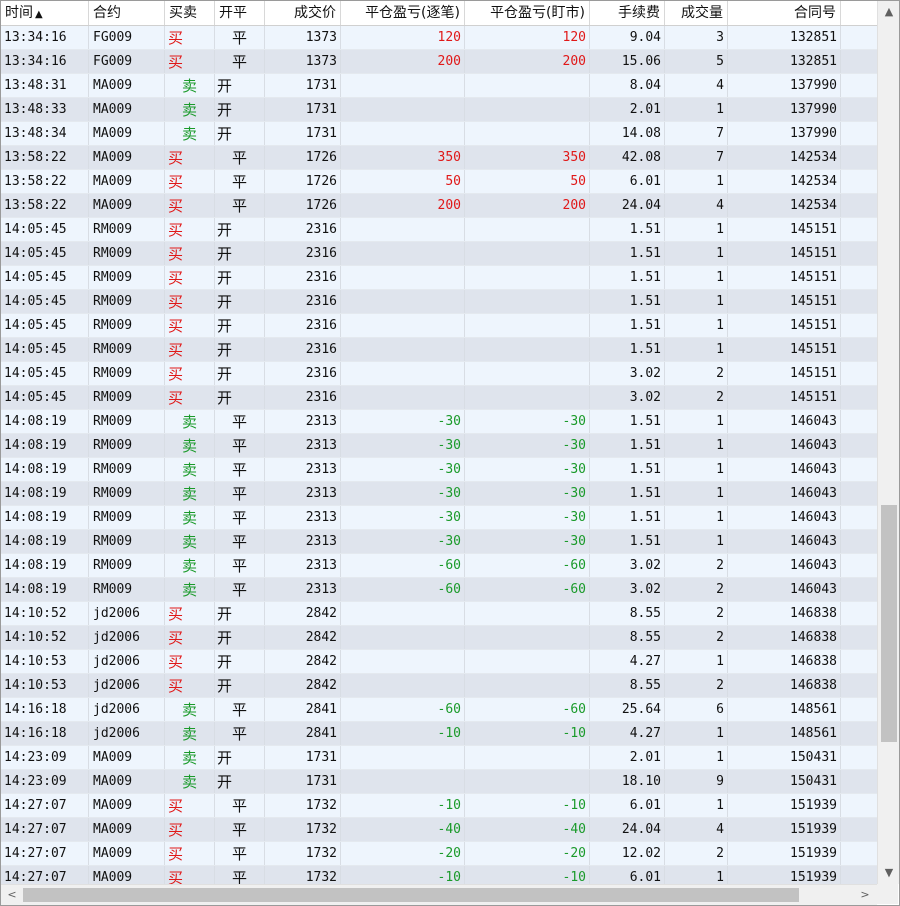 Image resolution: width=900 pixels, height=906 pixels. I want to click on scroll-up-icon: ▲, so click(889, 12).